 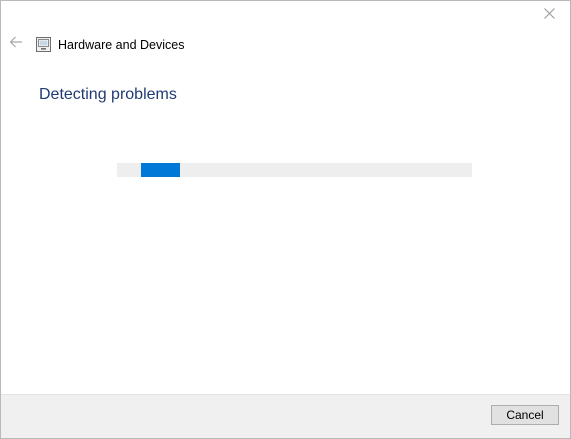 I want to click on back-button, so click(x=16, y=44).